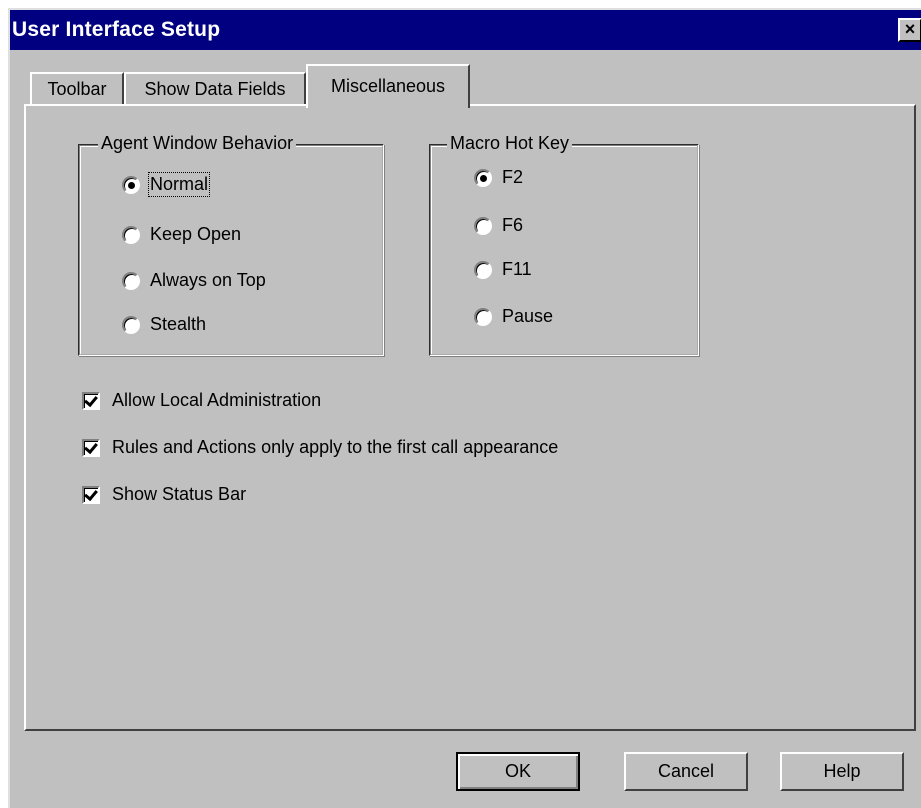  Describe the element at coordinates (510, 143) in the screenshot. I see `macro-hot-key-legend: Macro Hot Key` at that location.